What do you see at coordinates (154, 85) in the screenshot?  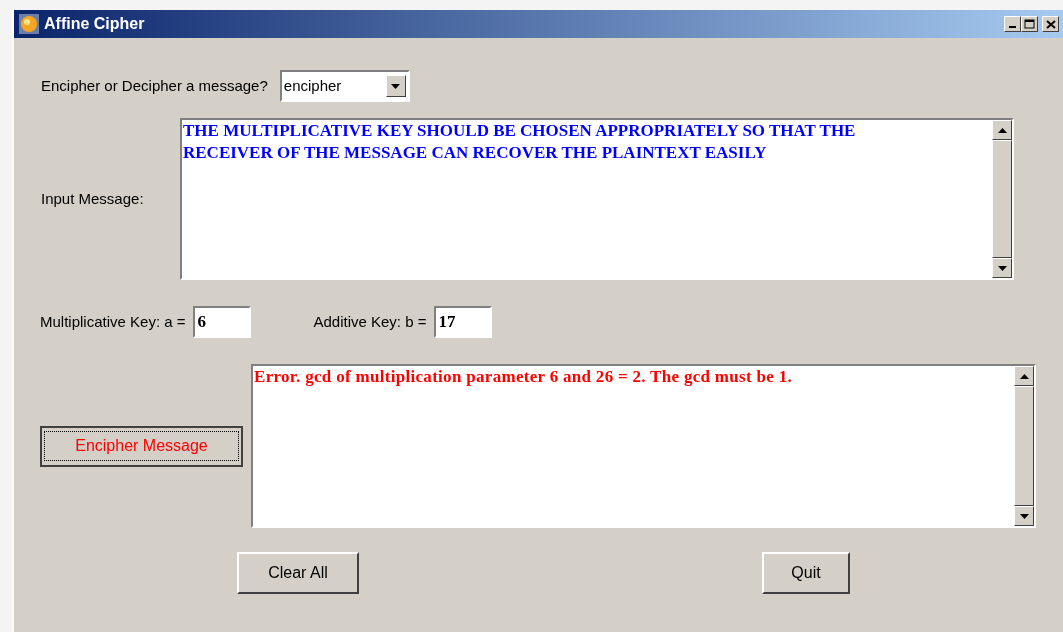 I see `mode-label: Encipher or Decipher a message?` at bounding box center [154, 85].